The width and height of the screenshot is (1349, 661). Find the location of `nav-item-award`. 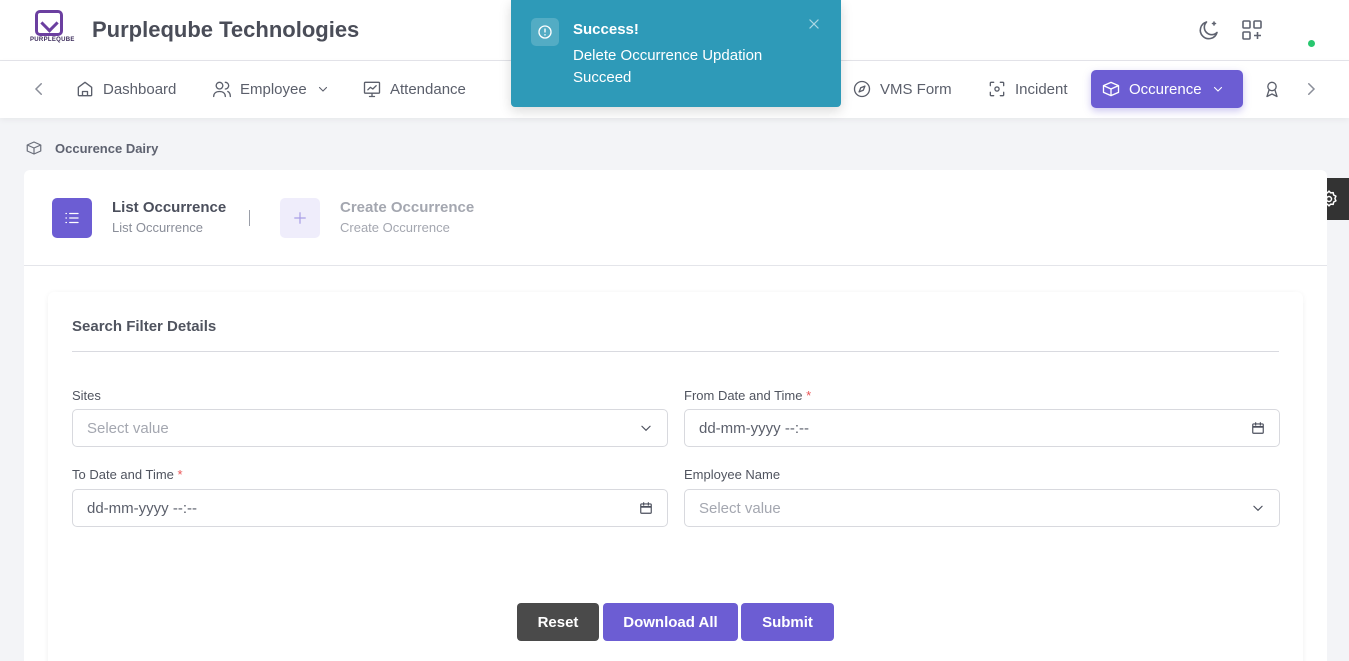

nav-item-award is located at coordinates (1272, 89).